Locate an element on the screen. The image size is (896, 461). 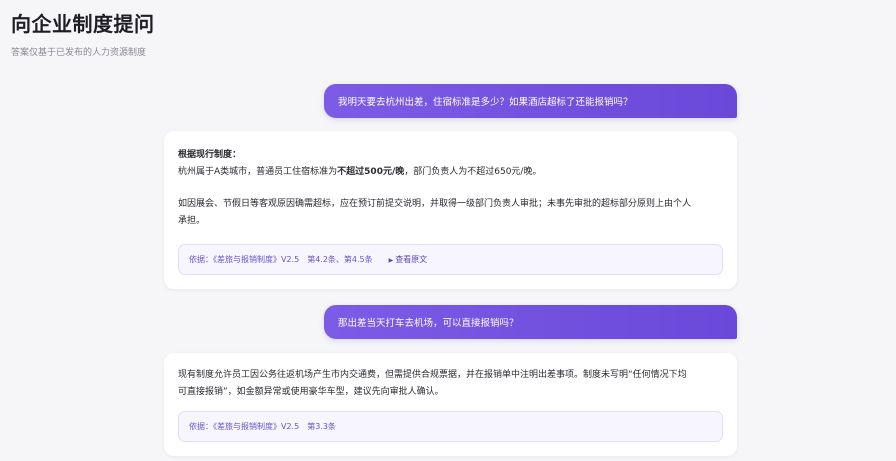
page-subtitle: 答案仅基于已发布的人力资源制度 is located at coordinates (79, 53).